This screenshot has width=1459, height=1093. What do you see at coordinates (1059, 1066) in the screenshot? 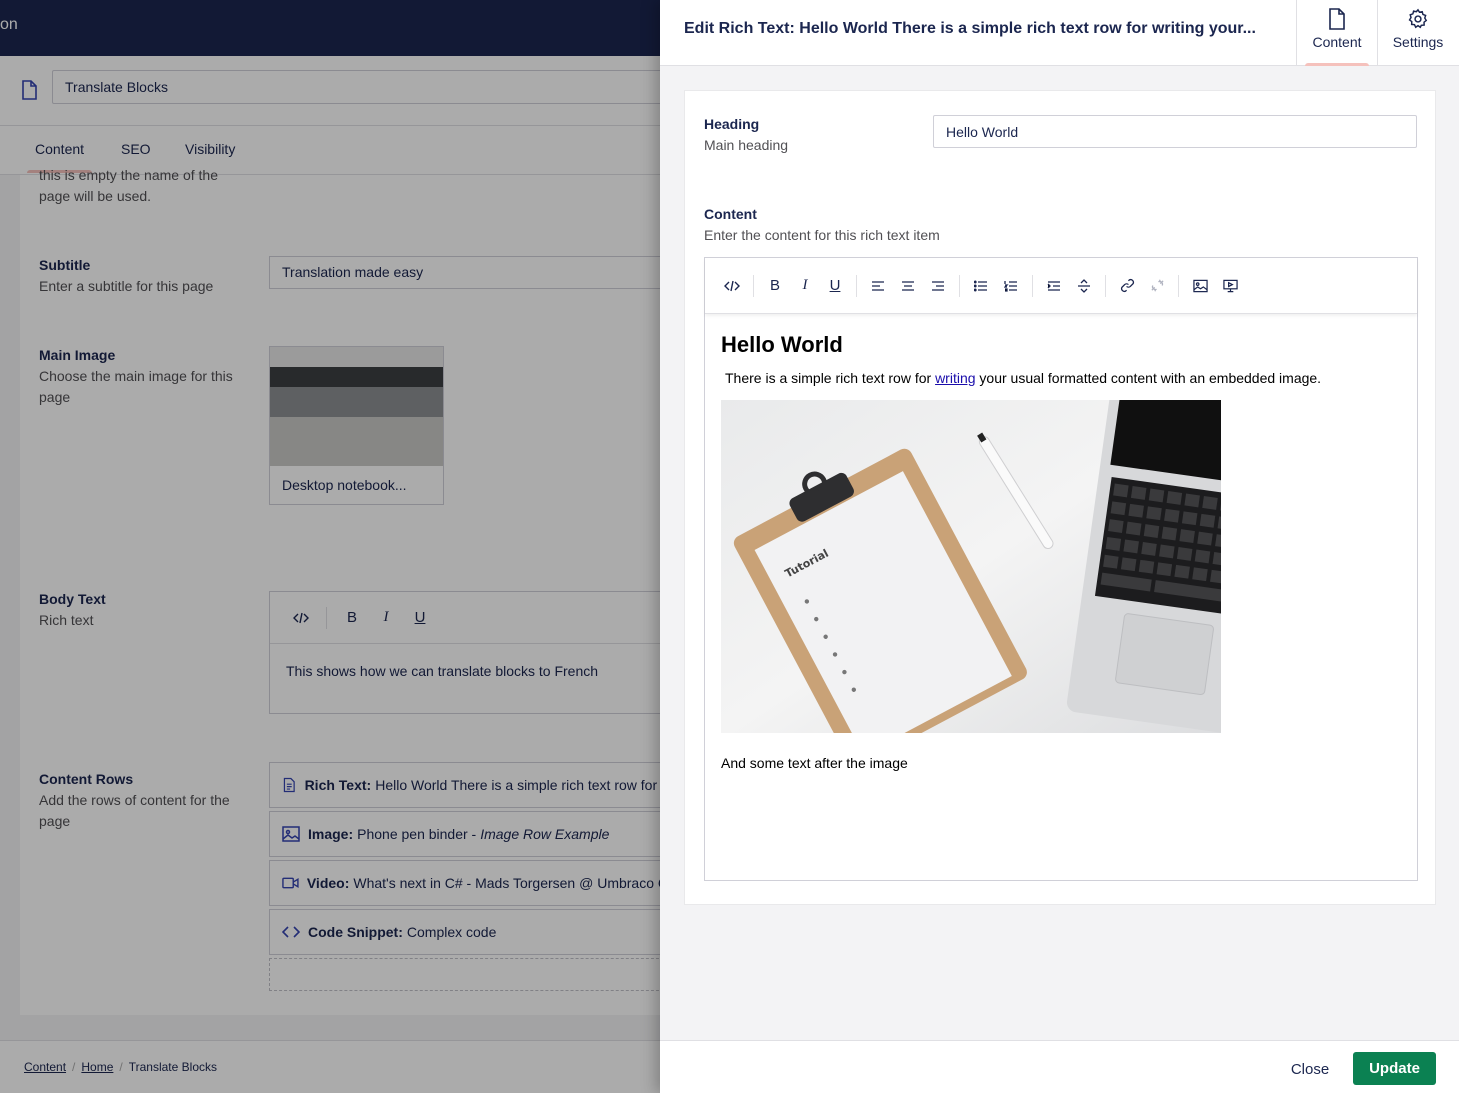
I see `panel-footer: Close Update` at bounding box center [1059, 1066].